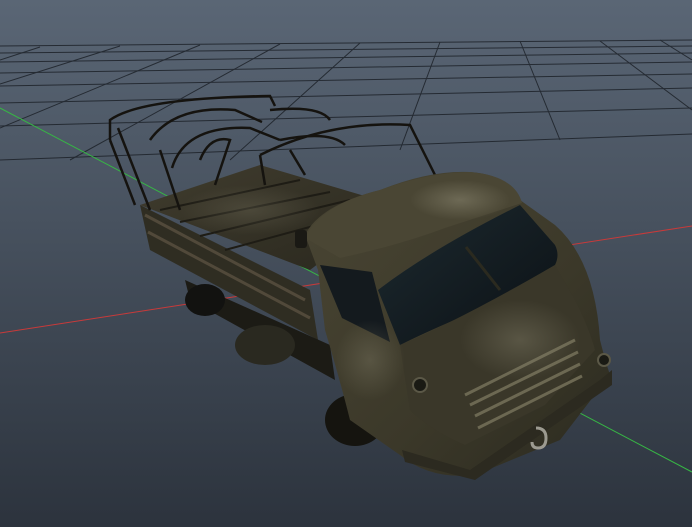  I want to click on left-headlight, so click(420, 385).